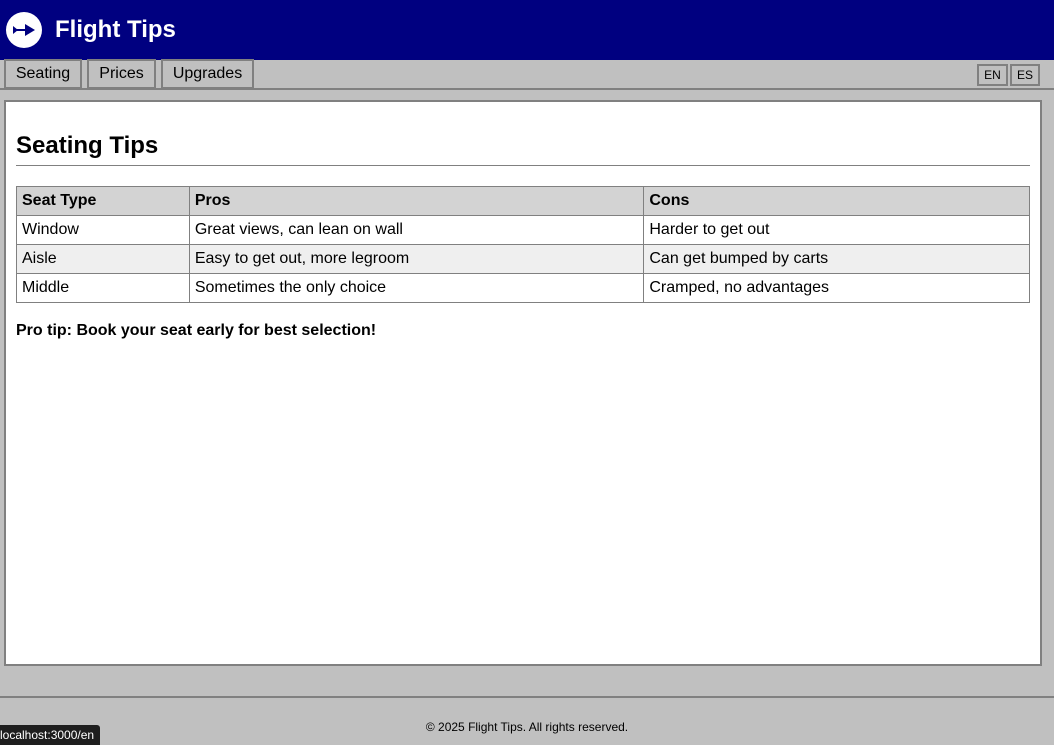  I want to click on column-header-cons: Cons, so click(836, 201).